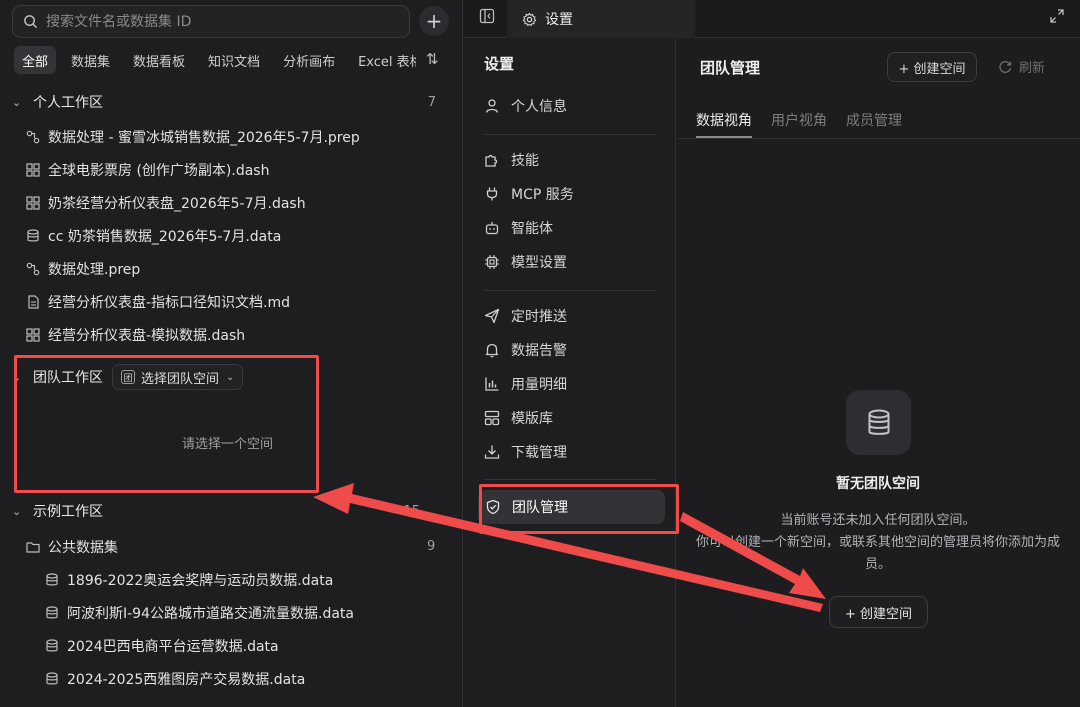 This screenshot has height=707, width=1080. What do you see at coordinates (199, 613) in the screenshot?
I see `list-item: 阿波利斯I-94公路城市道路交通流量数据.data` at bounding box center [199, 613].